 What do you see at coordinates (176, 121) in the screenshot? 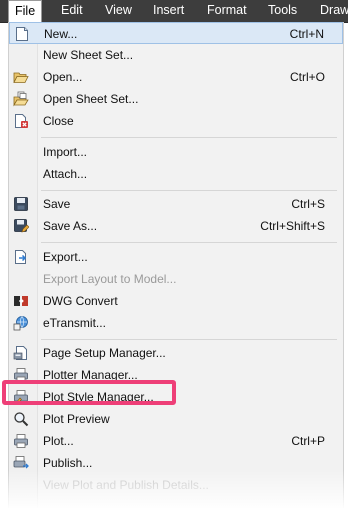
I see `menu-item-close: Close` at bounding box center [176, 121].